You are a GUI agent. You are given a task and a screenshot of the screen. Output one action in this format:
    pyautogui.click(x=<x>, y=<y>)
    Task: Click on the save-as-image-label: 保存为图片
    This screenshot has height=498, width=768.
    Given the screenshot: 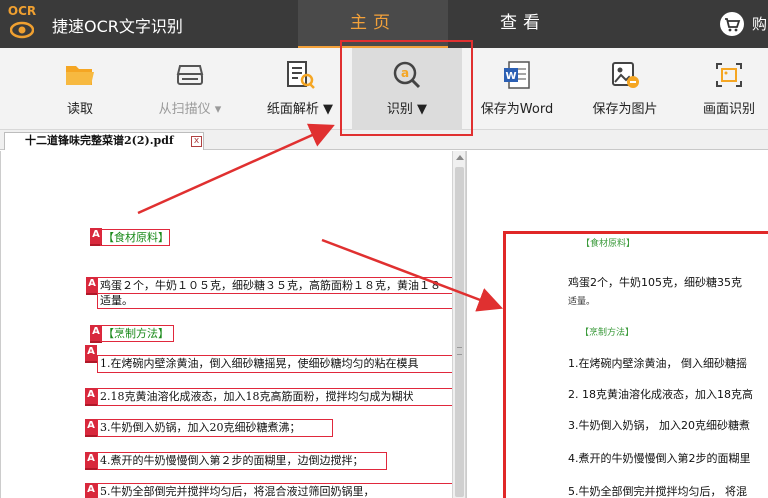 What is the action you would take?
    pyautogui.click(x=625, y=109)
    